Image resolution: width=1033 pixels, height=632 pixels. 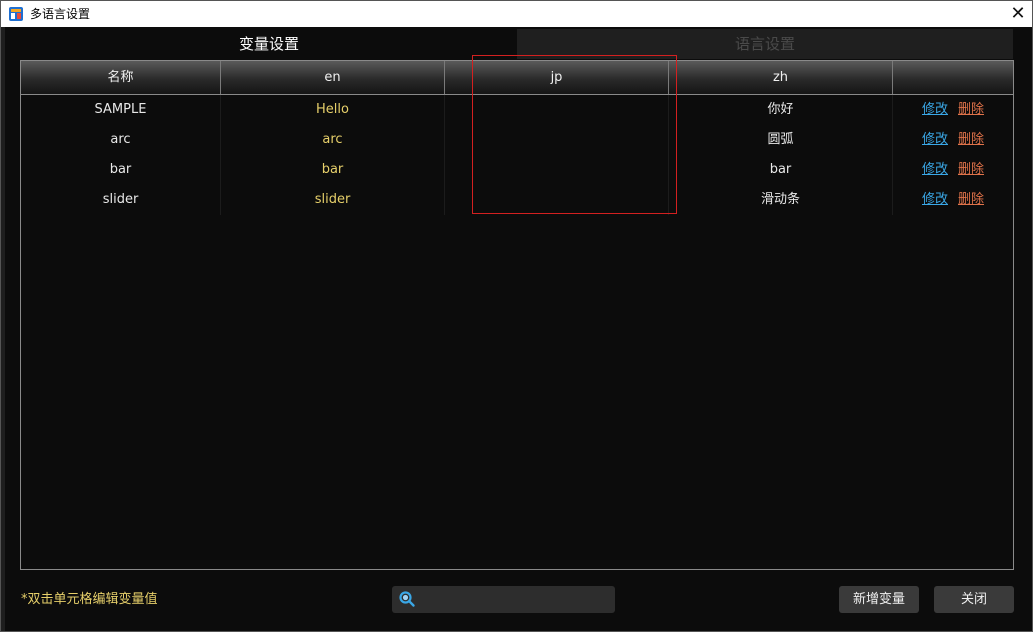 What do you see at coordinates (781, 77) in the screenshot?
I see `header-zh: zh` at bounding box center [781, 77].